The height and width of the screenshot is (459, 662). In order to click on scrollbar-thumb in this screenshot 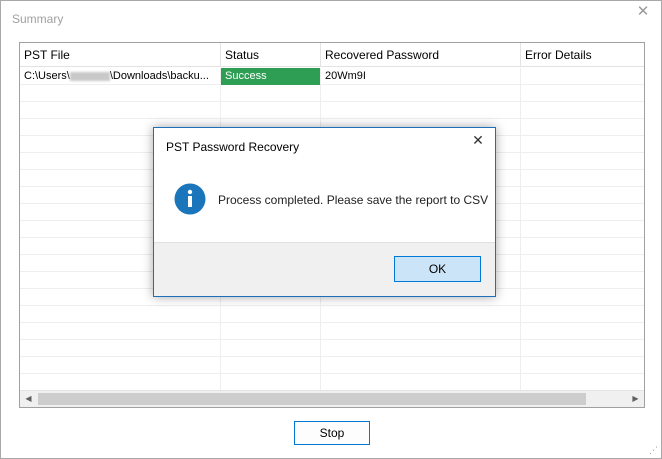, I will do `click(312, 399)`.